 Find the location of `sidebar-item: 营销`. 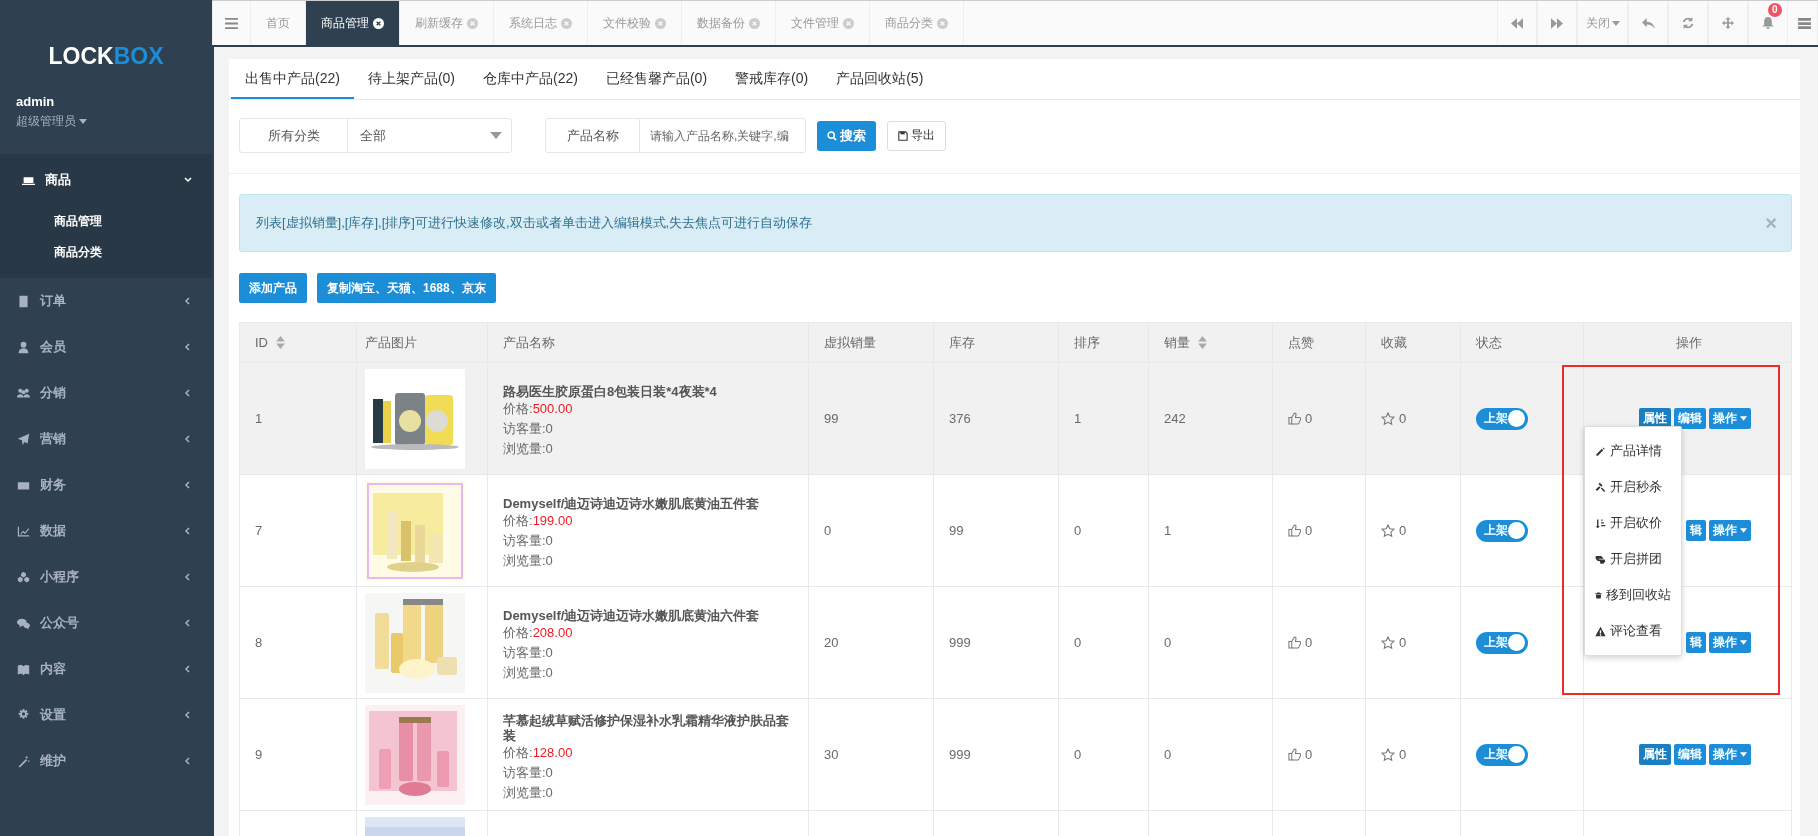

sidebar-item: 营销 is located at coordinates (106, 439).